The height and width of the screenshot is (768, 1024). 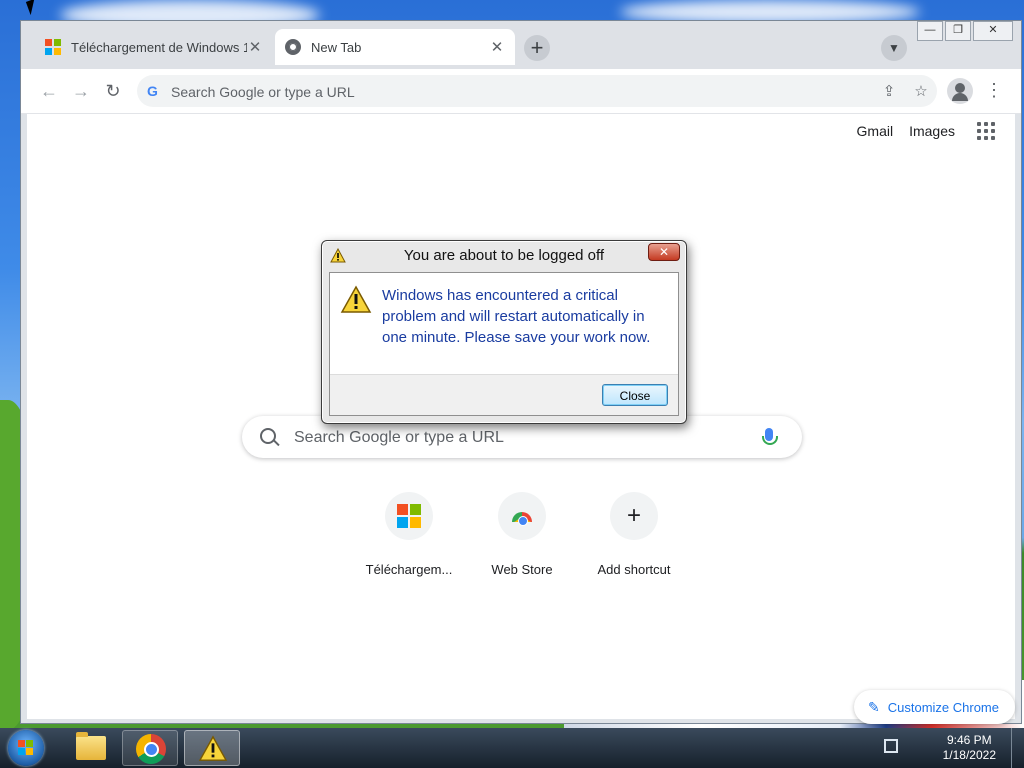 I want to click on back-button: ←, so click(x=49, y=91).